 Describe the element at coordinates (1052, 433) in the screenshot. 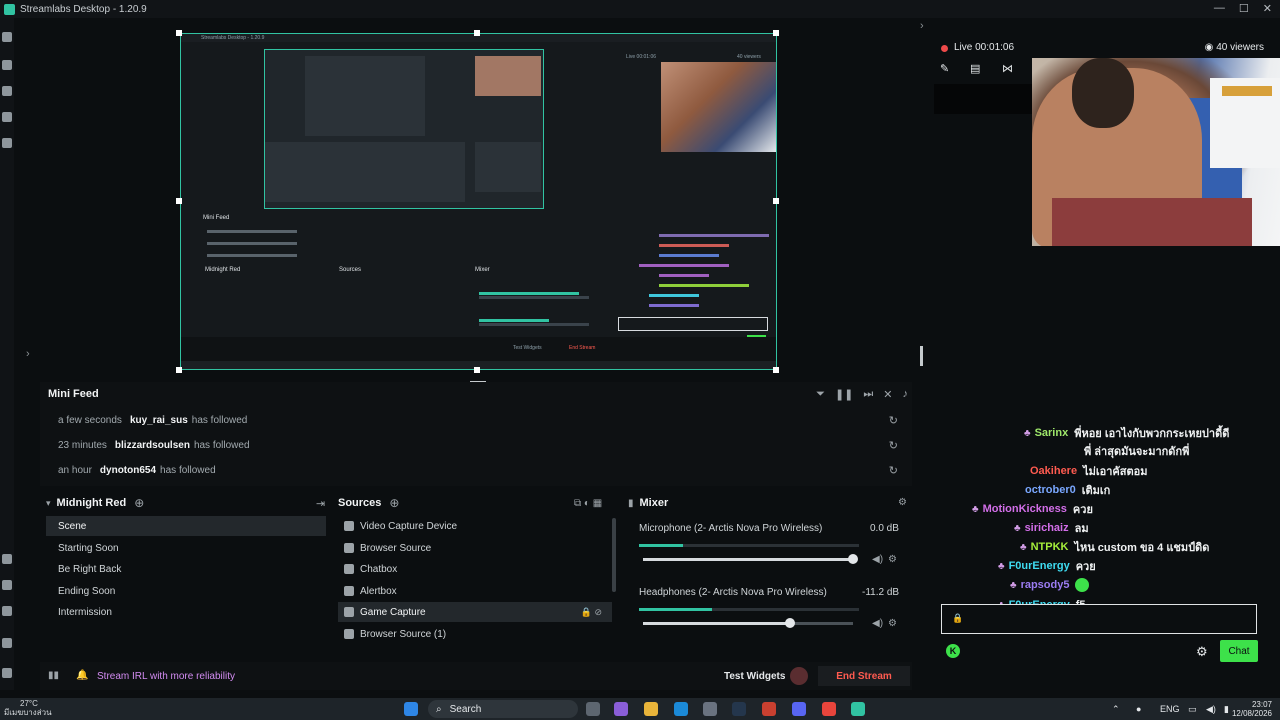

I see `chat-username: Sarinx` at that location.